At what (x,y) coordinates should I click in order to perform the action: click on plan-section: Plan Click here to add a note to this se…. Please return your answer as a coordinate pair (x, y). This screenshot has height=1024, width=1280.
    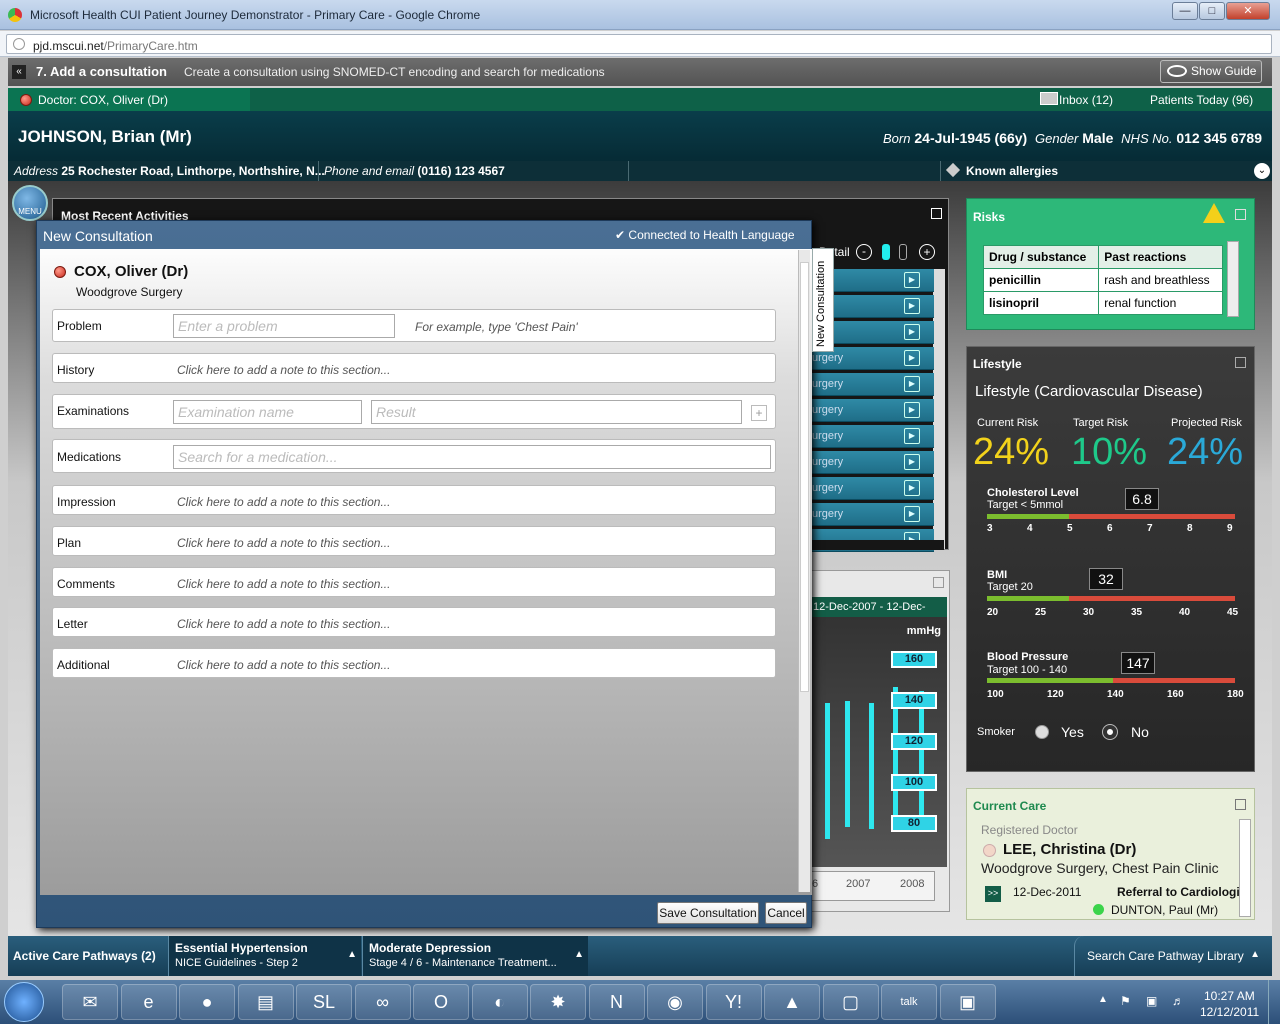
    Looking at the image, I should click on (414, 541).